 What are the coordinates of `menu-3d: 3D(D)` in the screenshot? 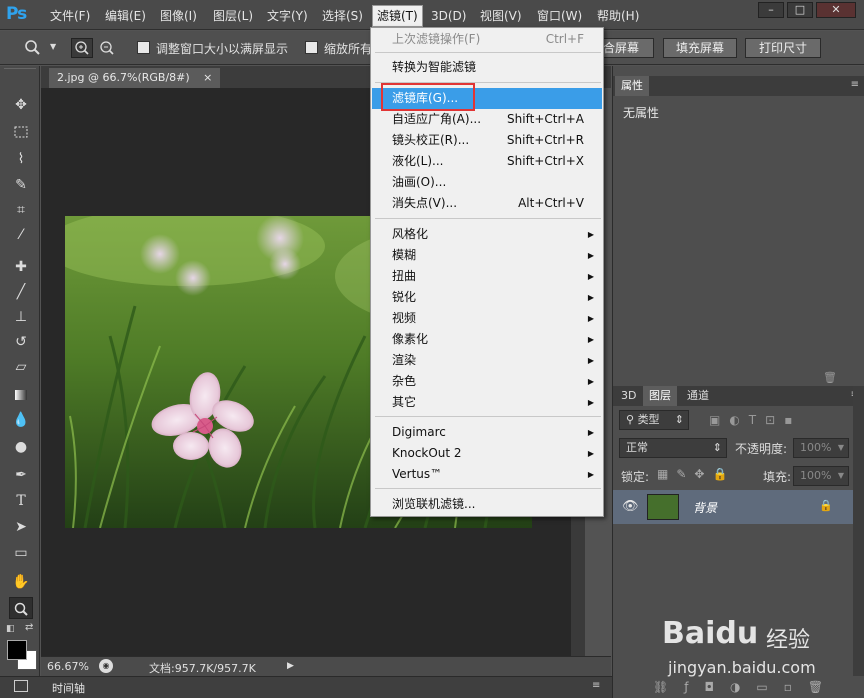 It's located at (448, 16).